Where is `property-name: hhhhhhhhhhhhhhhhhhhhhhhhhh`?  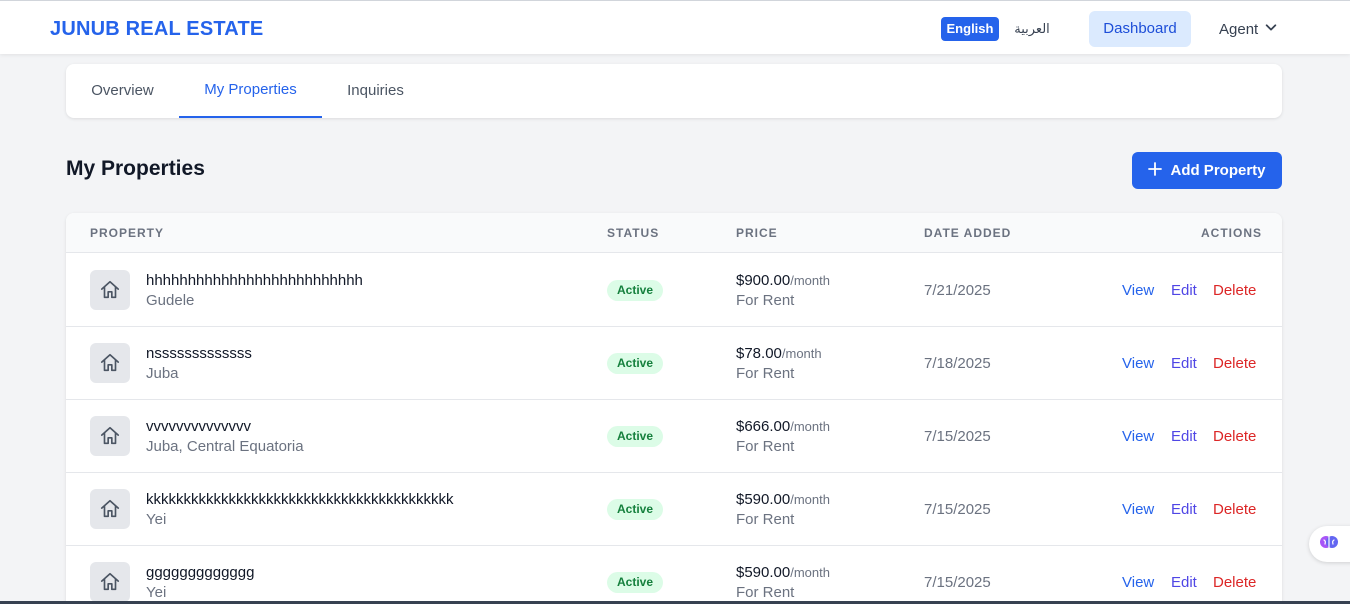
property-name: hhhhhhhhhhhhhhhhhhhhhhhhhh is located at coordinates (254, 280).